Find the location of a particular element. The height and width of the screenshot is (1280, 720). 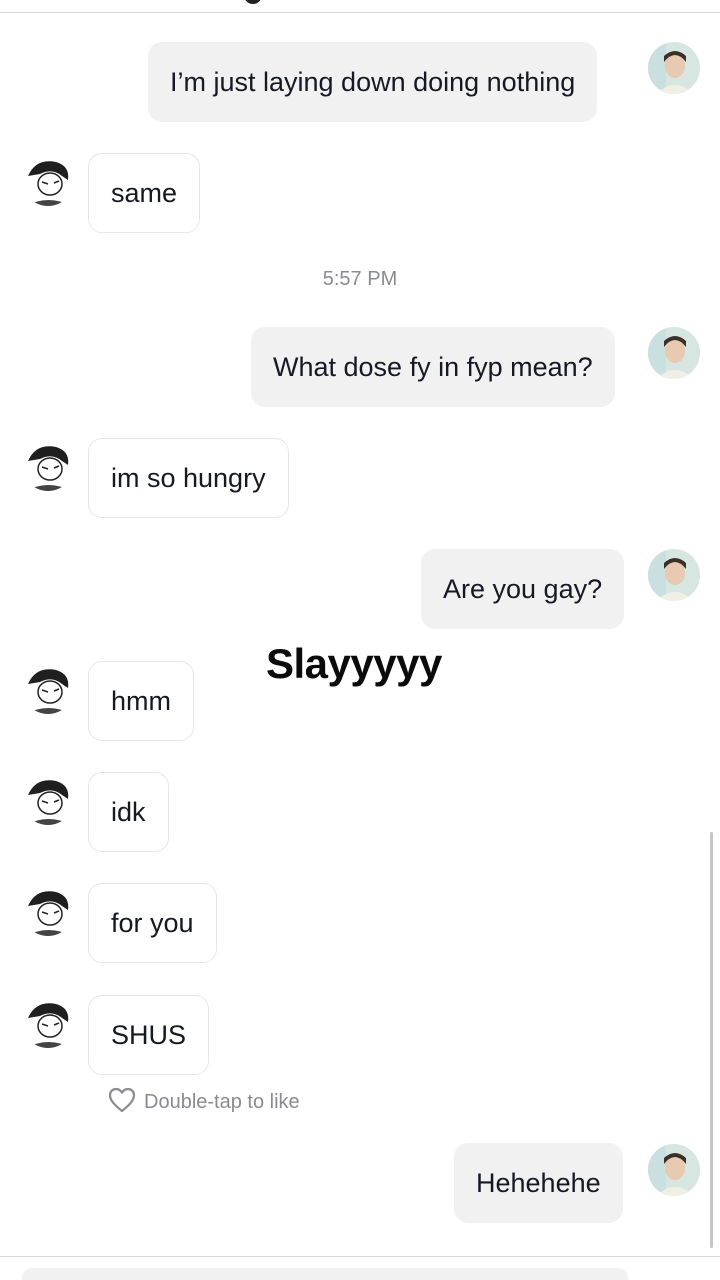

timestamp: 5:57 PM is located at coordinates (360, 279).